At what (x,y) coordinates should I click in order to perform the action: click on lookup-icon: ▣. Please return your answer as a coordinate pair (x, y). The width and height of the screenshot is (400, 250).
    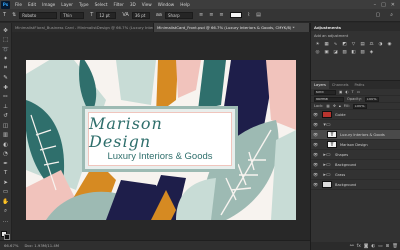
    Looking at the image, I should click on (326, 52).